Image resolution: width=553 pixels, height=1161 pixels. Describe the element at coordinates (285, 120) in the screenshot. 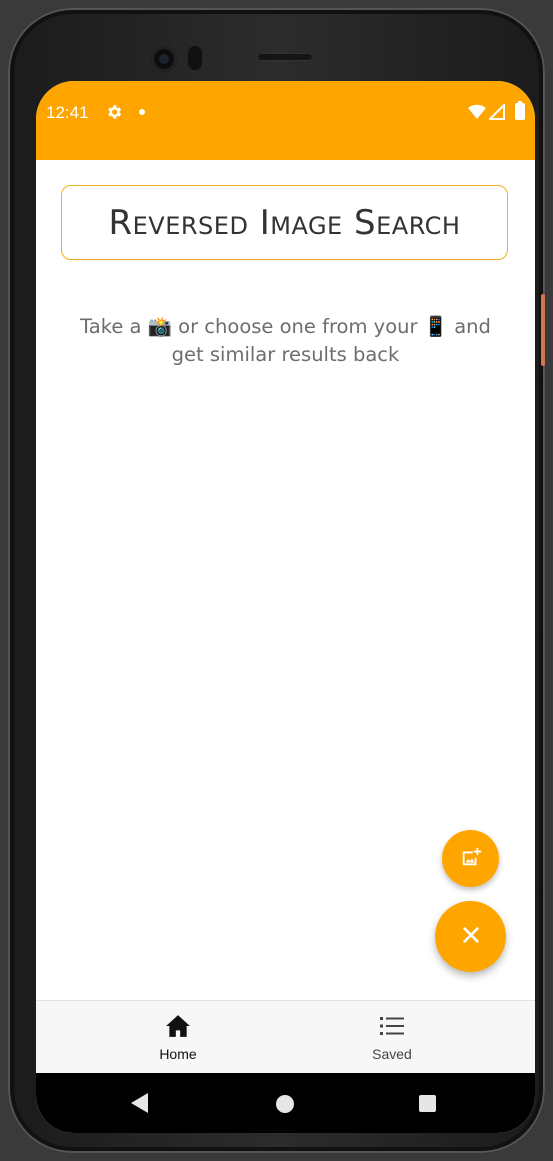

I see `status-bar: 12:41` at that location.